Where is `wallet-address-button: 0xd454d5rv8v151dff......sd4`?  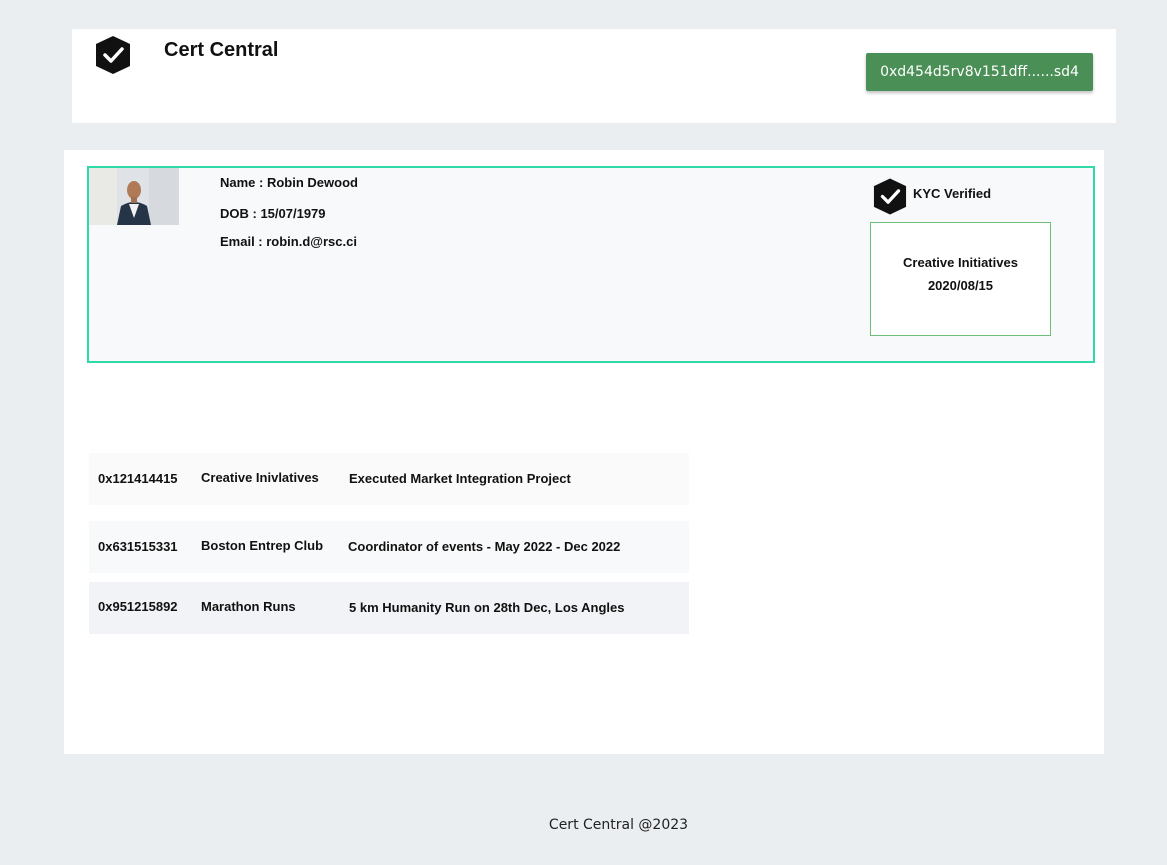 wallet-address-button: 0xd454d5rv8v151dff......sd4 is located at coordinates (979, 72).